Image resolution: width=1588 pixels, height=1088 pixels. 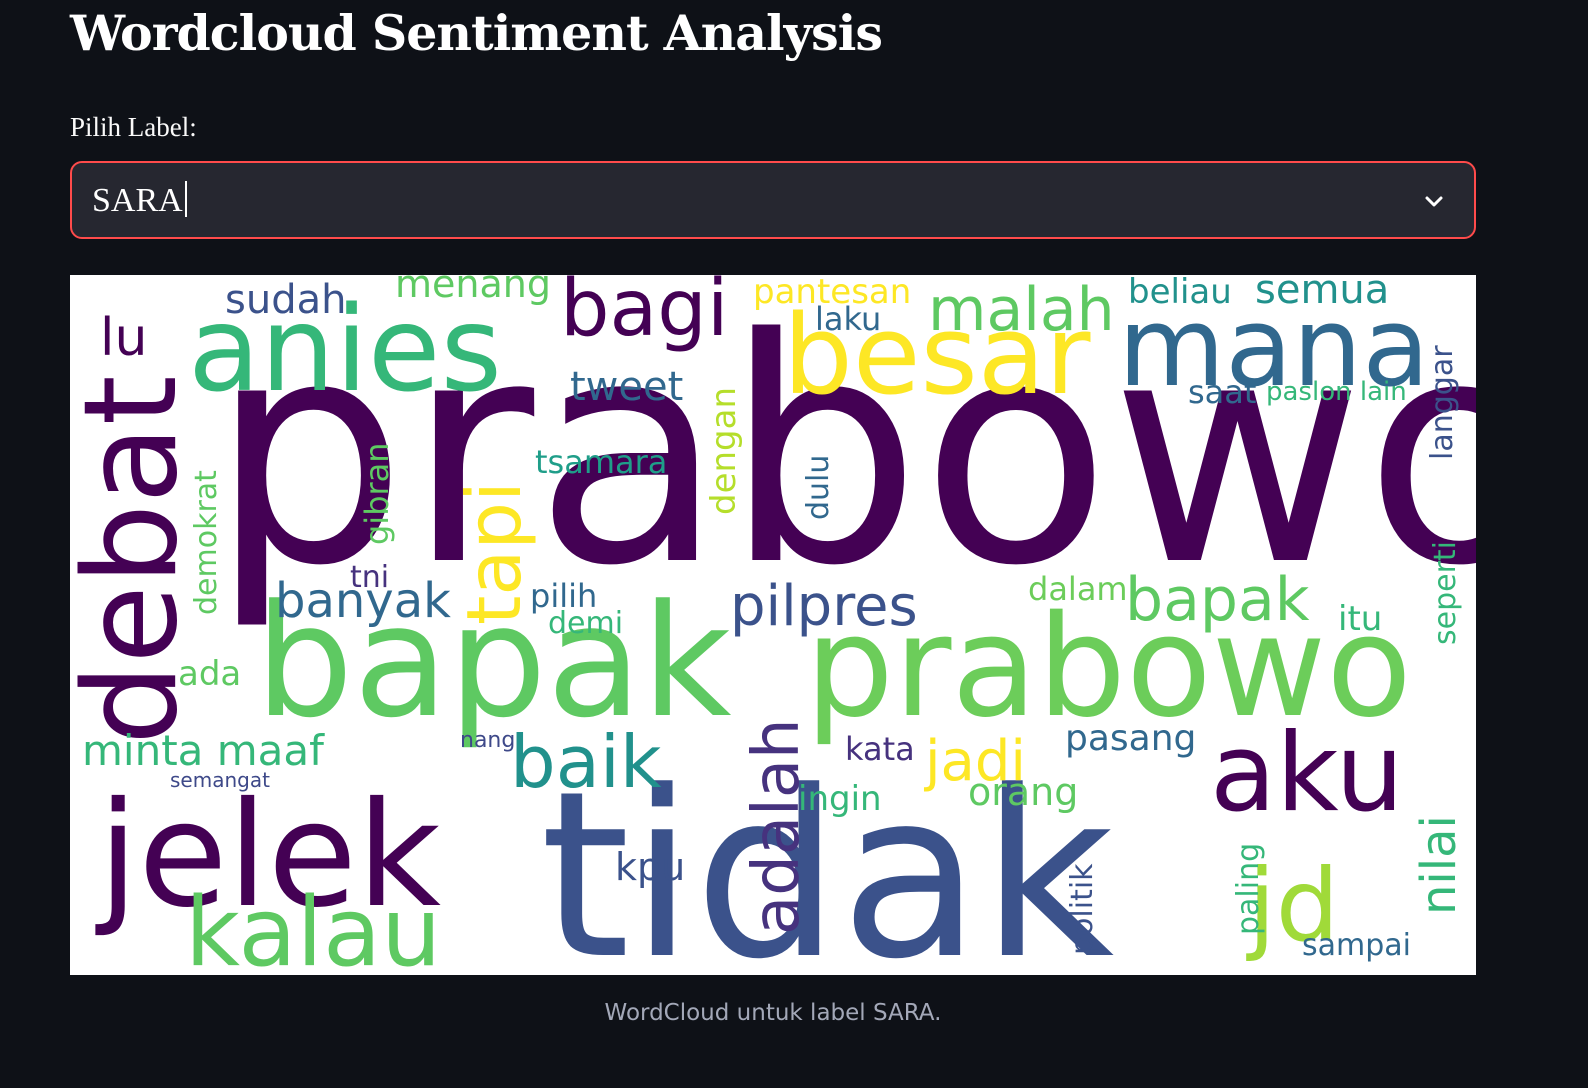 What do you see at coordinates (1248, 889) in the screenshot?
I see `wordcloud-word: paling` at bounding box center [1248, 889].